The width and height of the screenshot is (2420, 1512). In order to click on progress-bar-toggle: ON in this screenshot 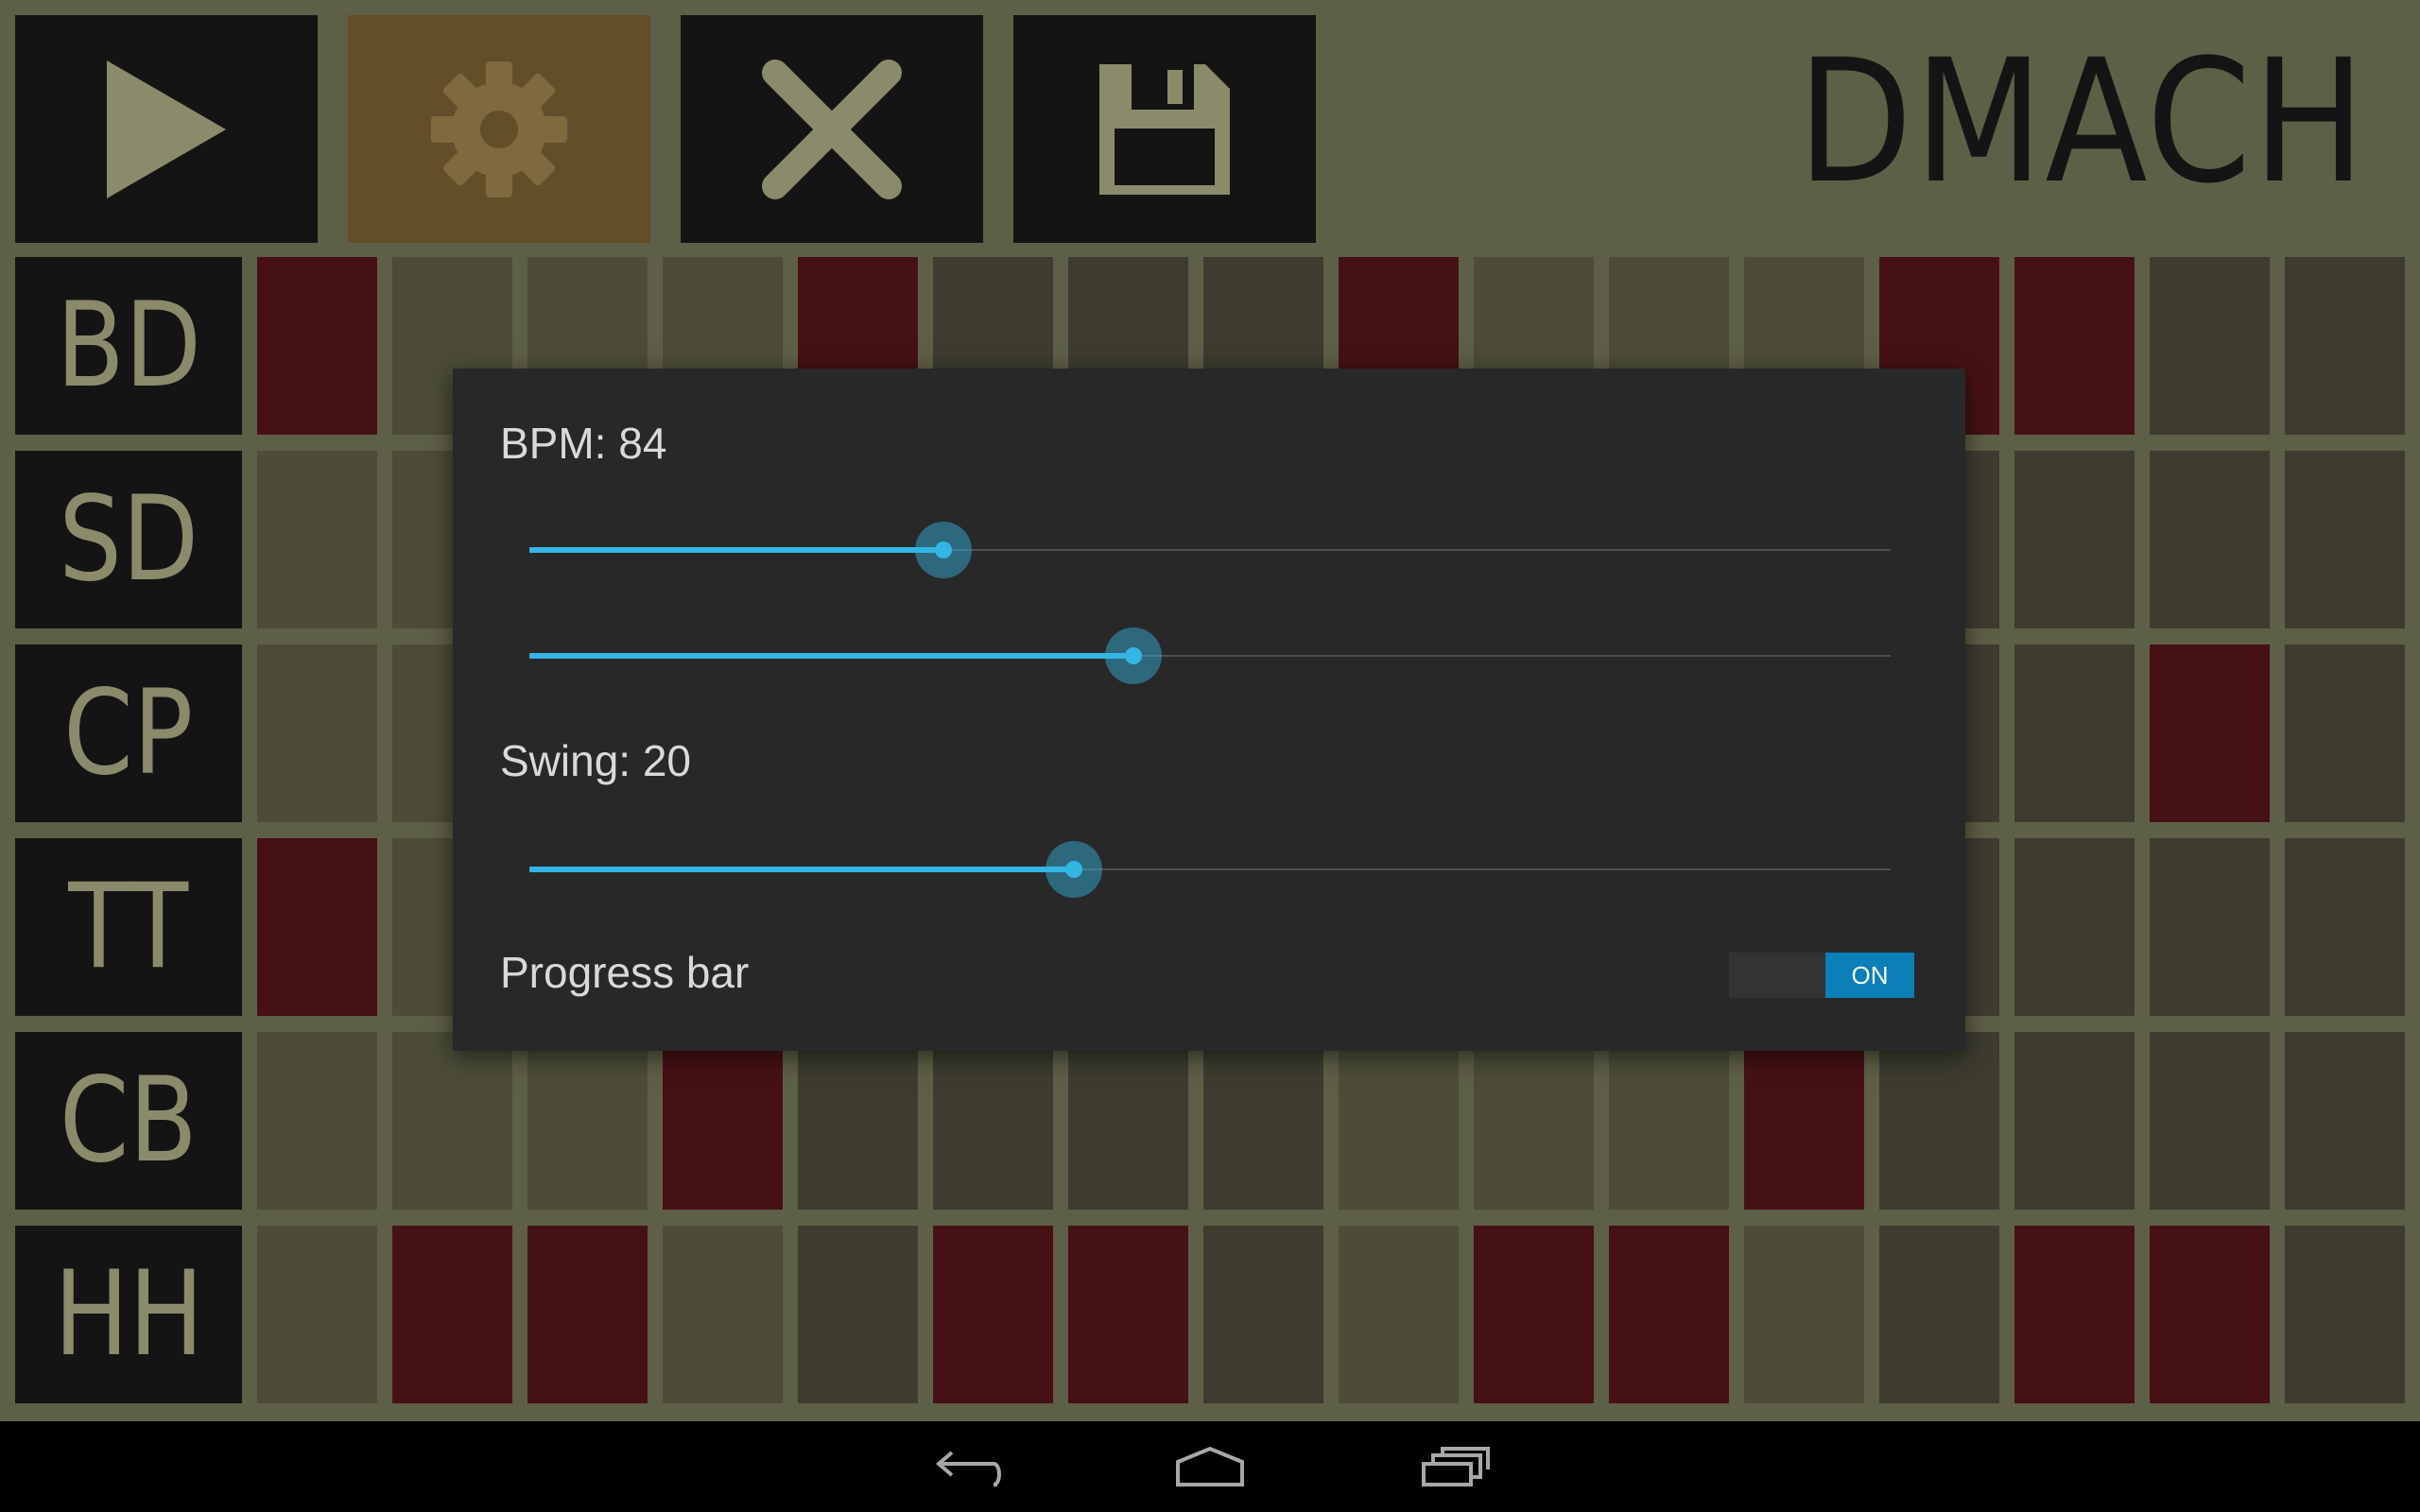, I will do `click(1822, 975)`.